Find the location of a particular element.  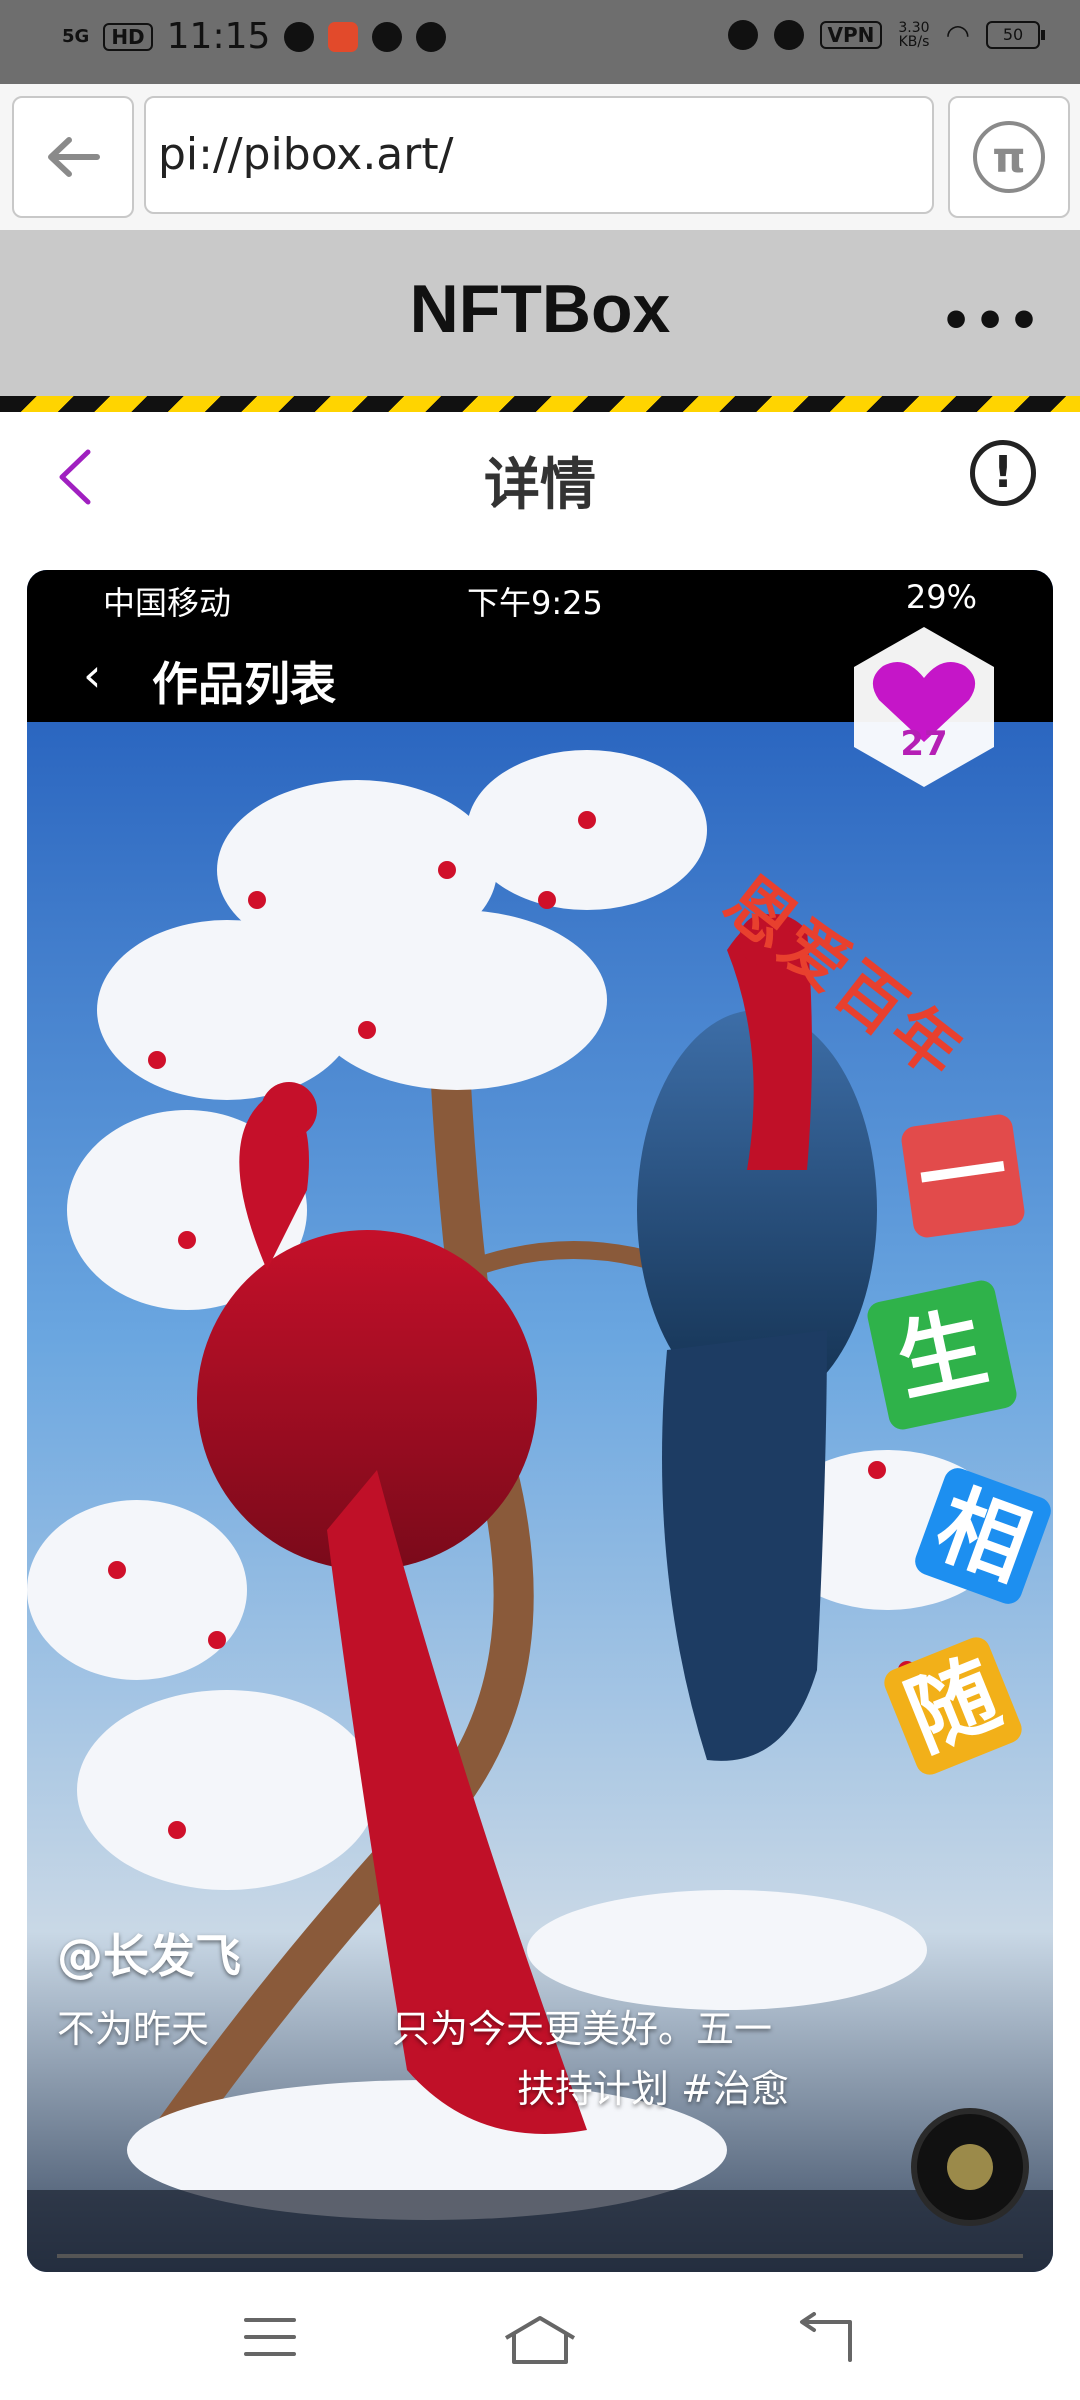

inner-time: 下午9:25 is located at coordinates (535, 603).